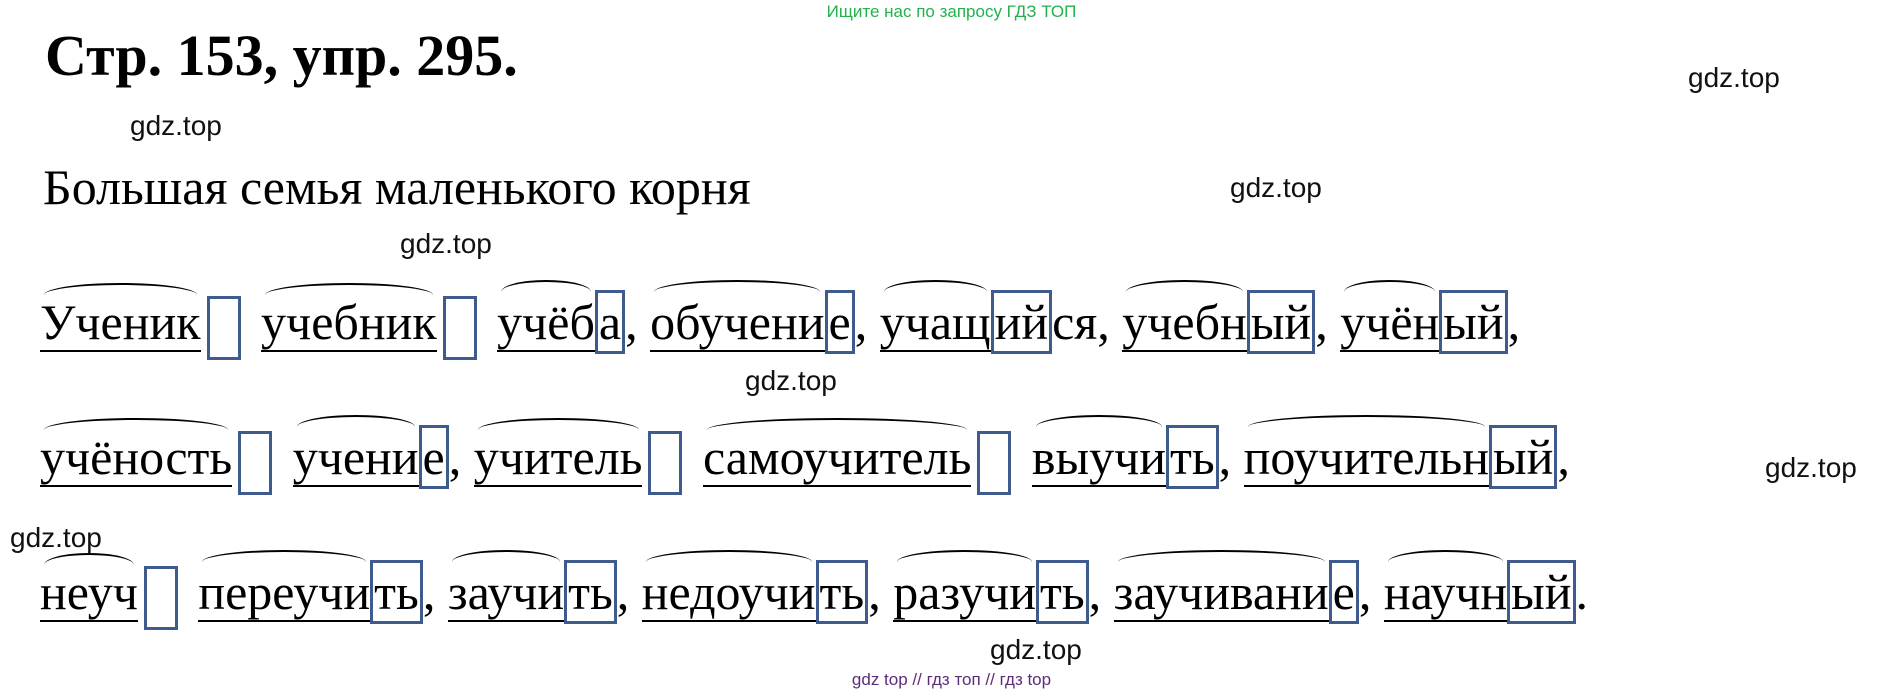  I want to click on parsed-word: Ученик, so click(144, 321).